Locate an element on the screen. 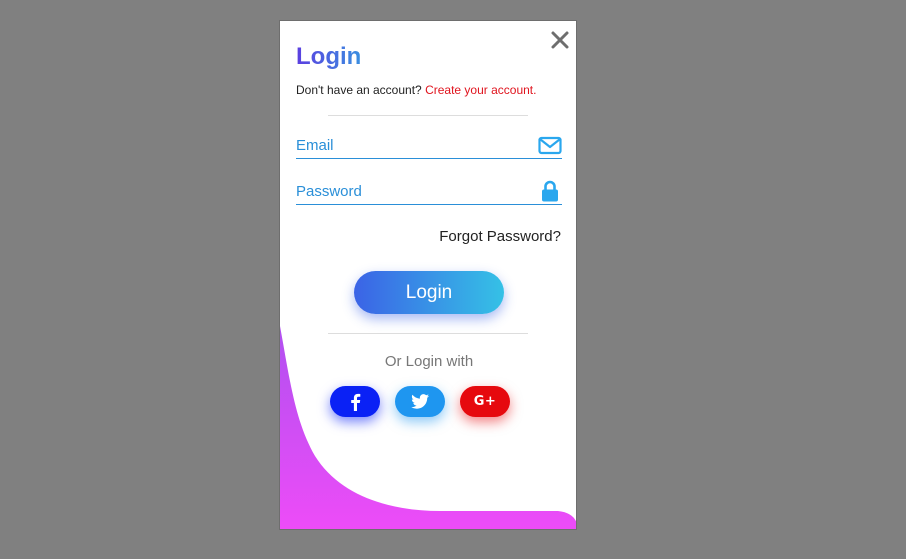 The image size is (906, 559). twitter-login-button is located at coordinates (420, 401).